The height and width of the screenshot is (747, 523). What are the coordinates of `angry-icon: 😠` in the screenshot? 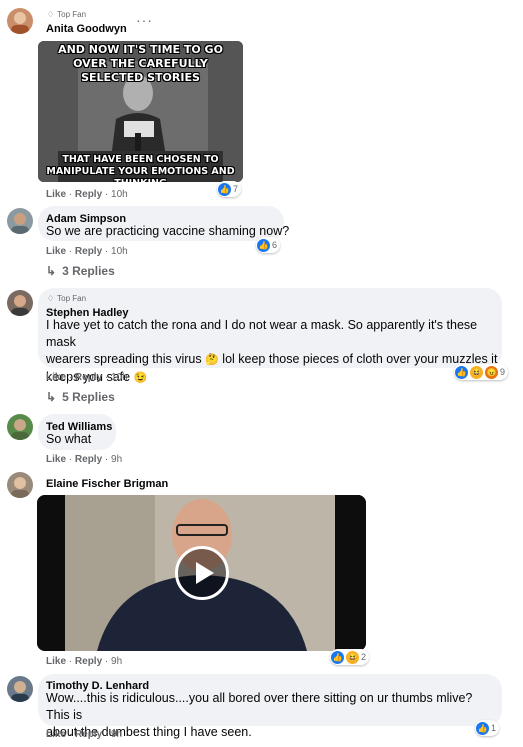 It's located at (491, 372).